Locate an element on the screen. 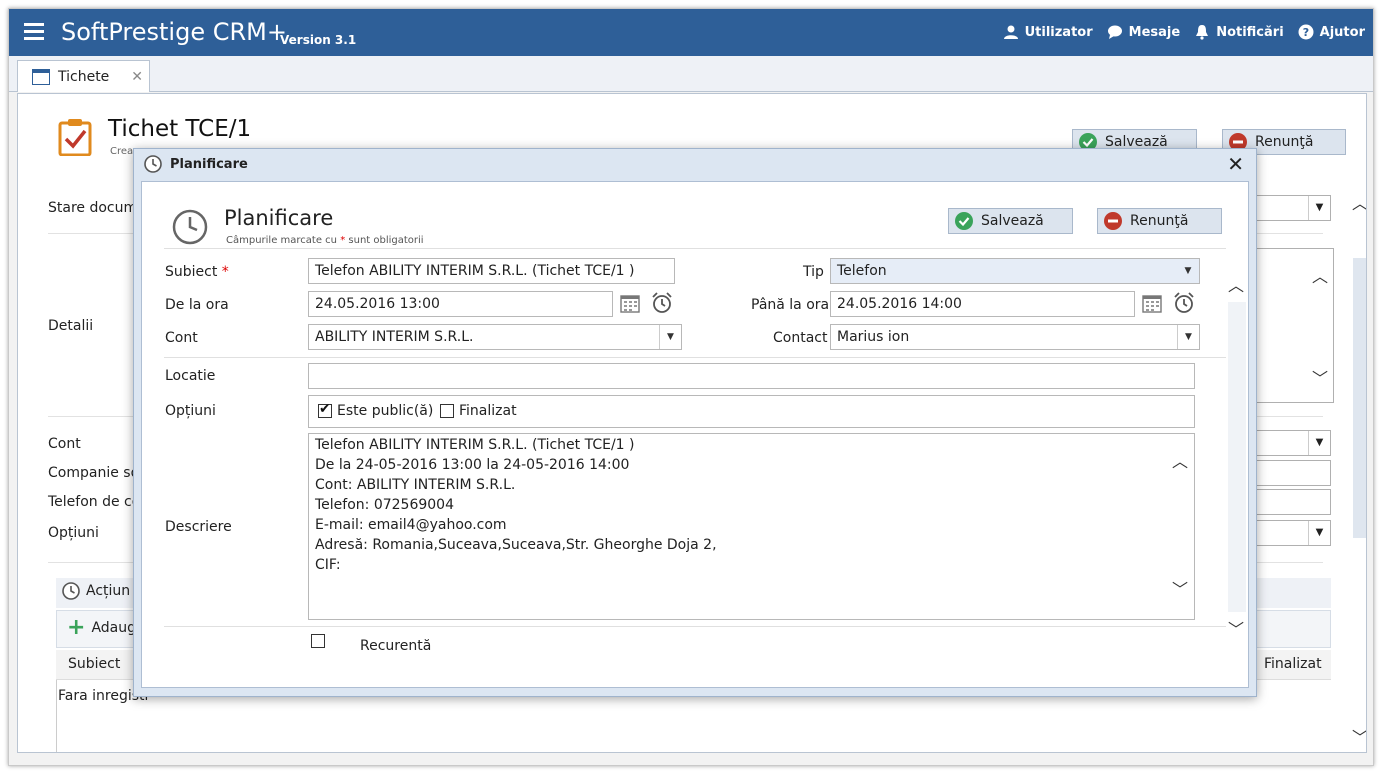  end-datetime-input: 24.05.2016 14:00 is located at coordinates (982, 304).